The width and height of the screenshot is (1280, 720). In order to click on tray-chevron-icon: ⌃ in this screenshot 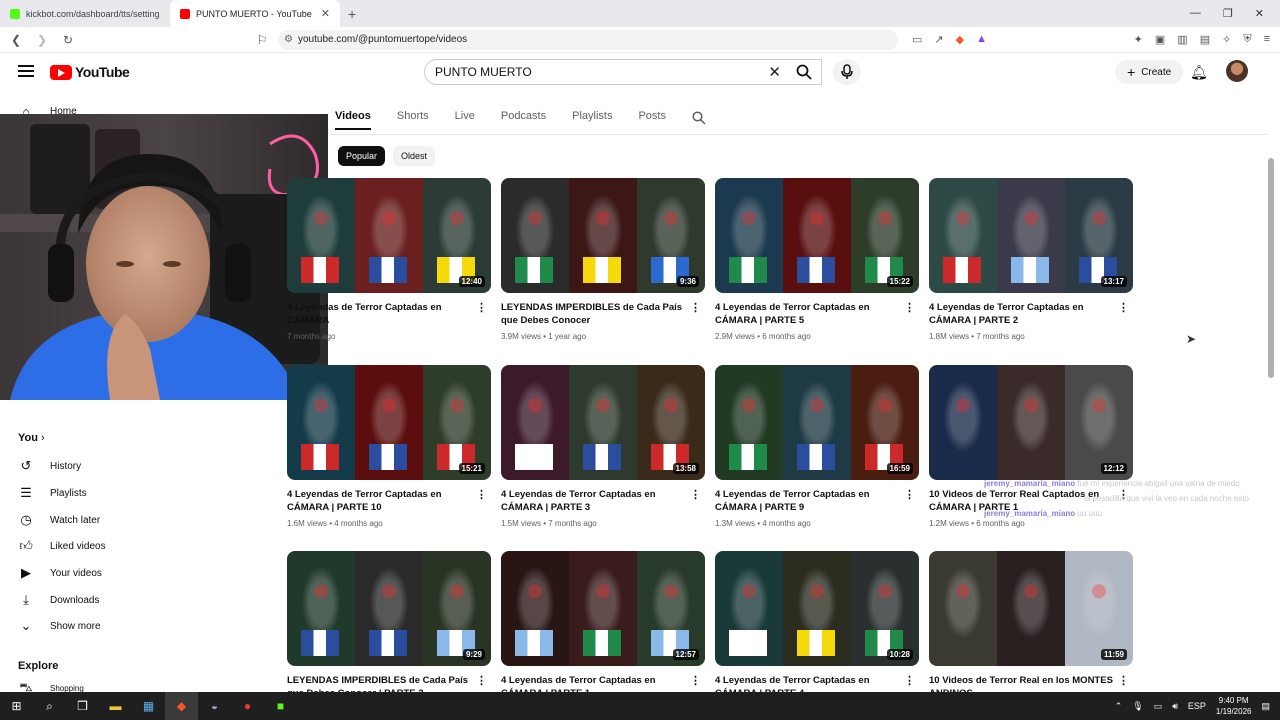, I will do `click(1119, 706)`.